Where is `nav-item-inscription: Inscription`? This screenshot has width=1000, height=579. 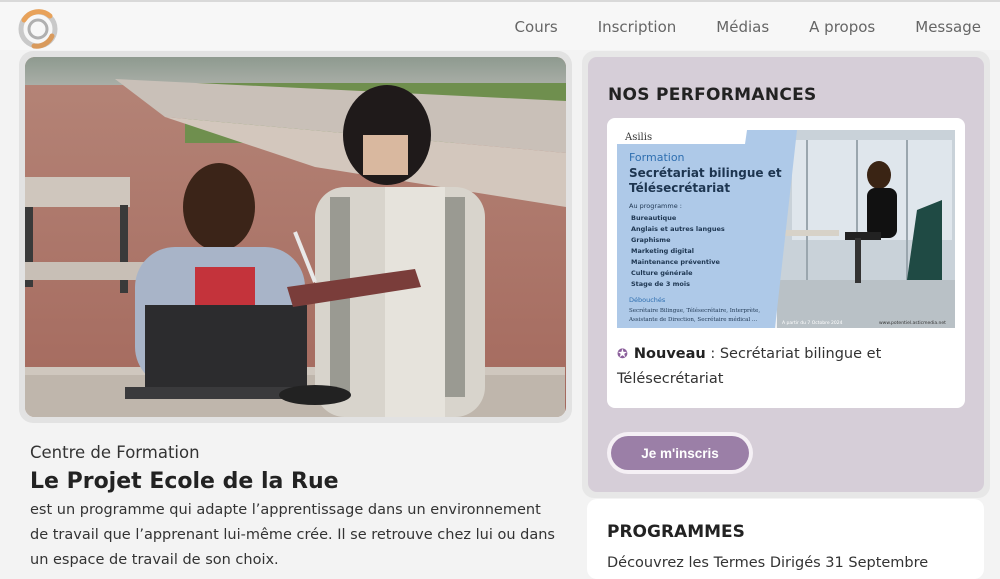
nav-item-inscription: Inscription is located at coordinates (637, 27).